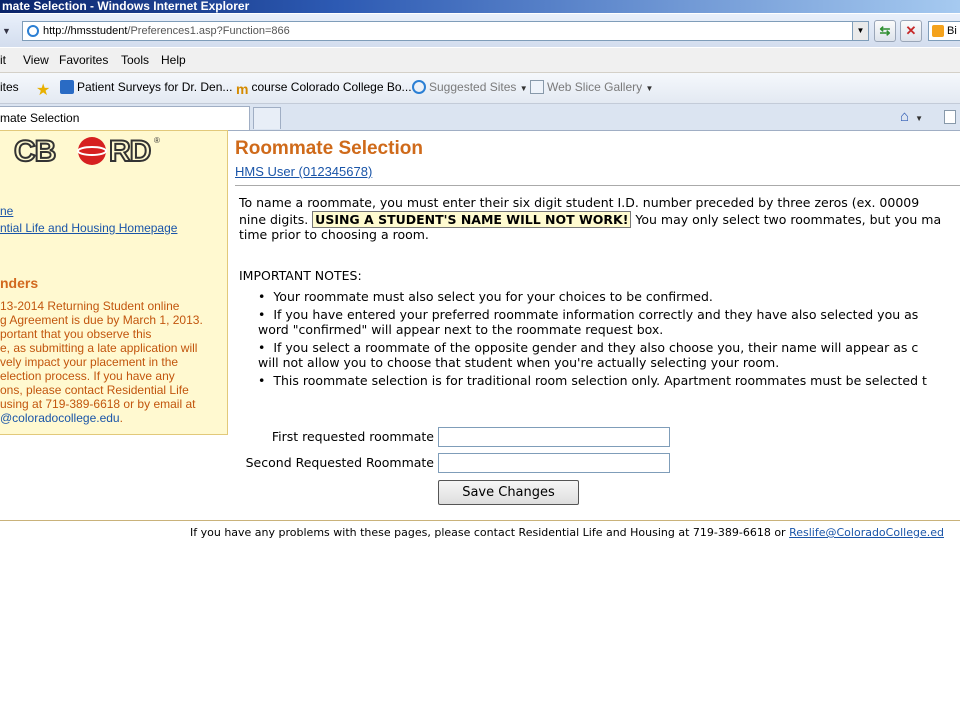 This screenshot has height=720, width=960. Describe the element at coordinates (352, 436) in the screenshot. I see `first-roommate-label: First requested roommate` at that location.